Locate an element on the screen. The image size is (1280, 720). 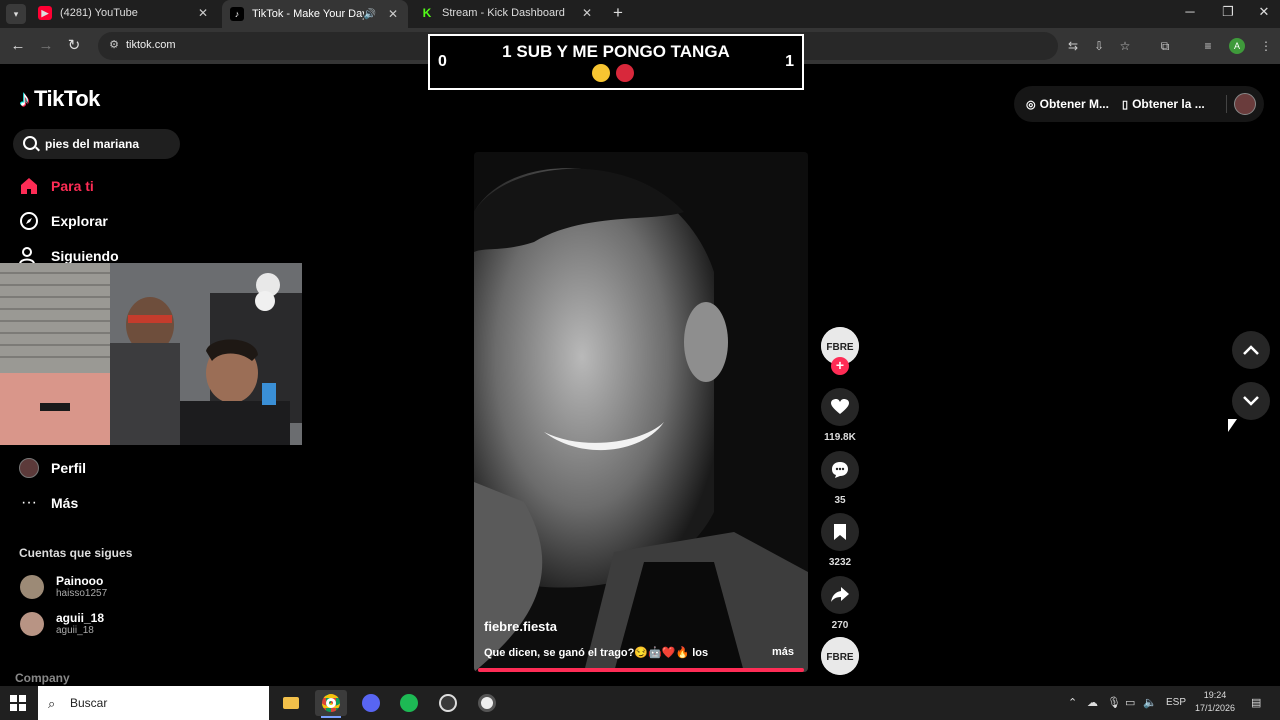
coin-icon: ◎ is located at coordinates (1031, 104).